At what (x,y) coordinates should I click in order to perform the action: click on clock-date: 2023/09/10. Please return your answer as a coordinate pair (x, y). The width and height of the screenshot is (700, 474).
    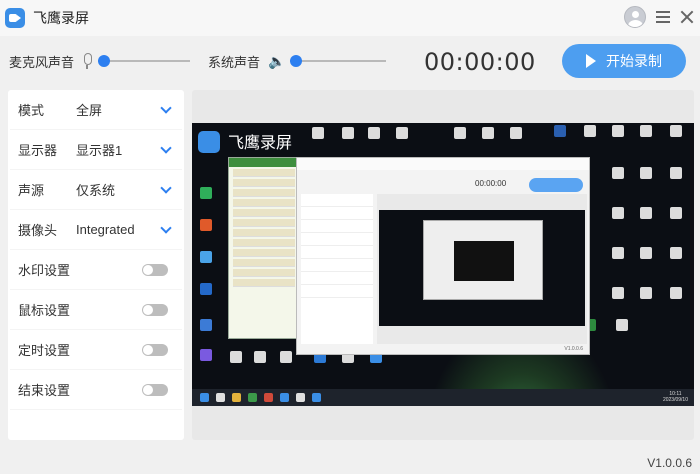
    Looking at the image, I should click on (675, 400).